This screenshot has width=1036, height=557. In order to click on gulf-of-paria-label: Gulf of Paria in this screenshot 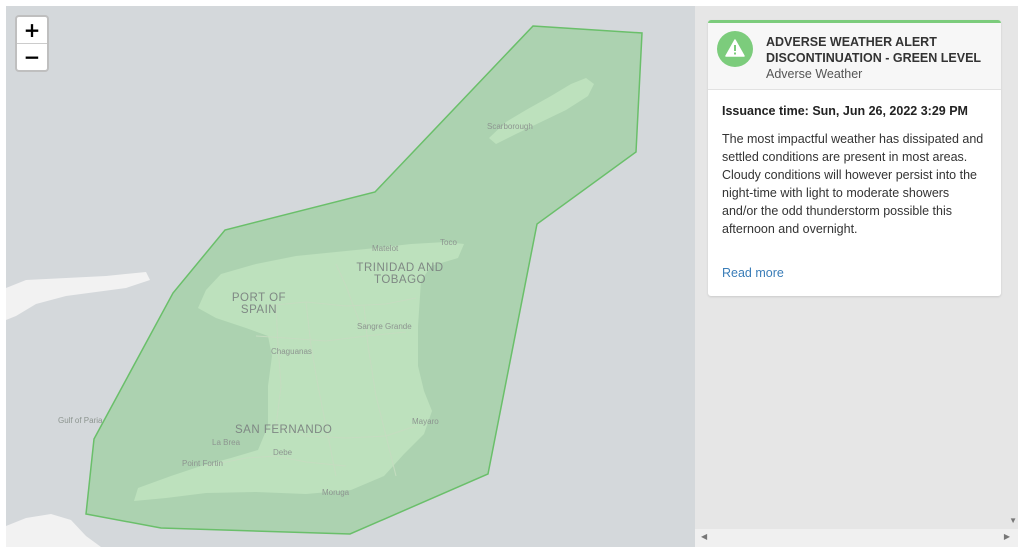, I will do `click(80, 420)`.